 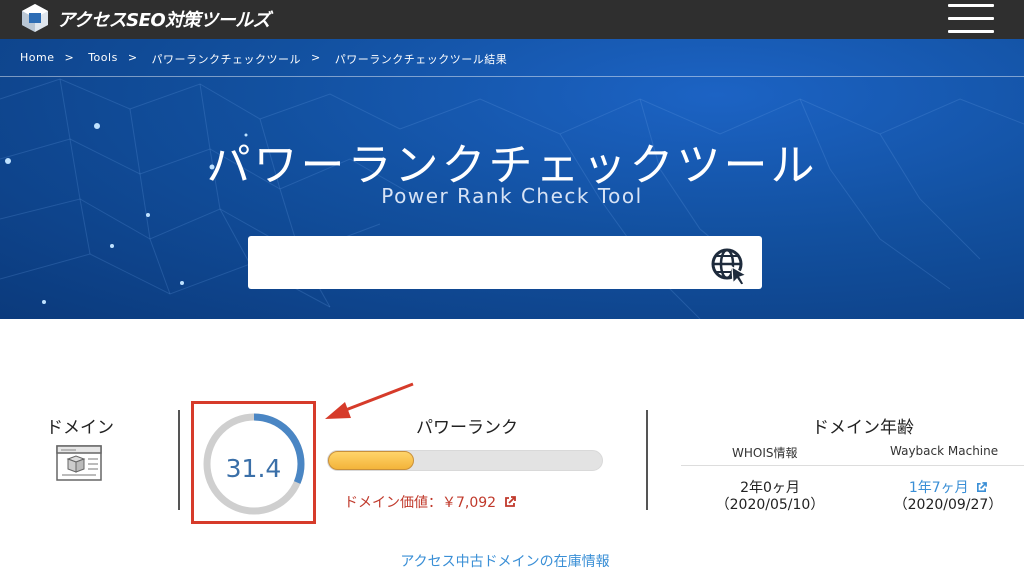 What do you see at coordinates (227, 59) in the screenshot?
I see `breadcrumb-power-rank-tool: パワーランクチェックツール` at bounding box center [227, 59].